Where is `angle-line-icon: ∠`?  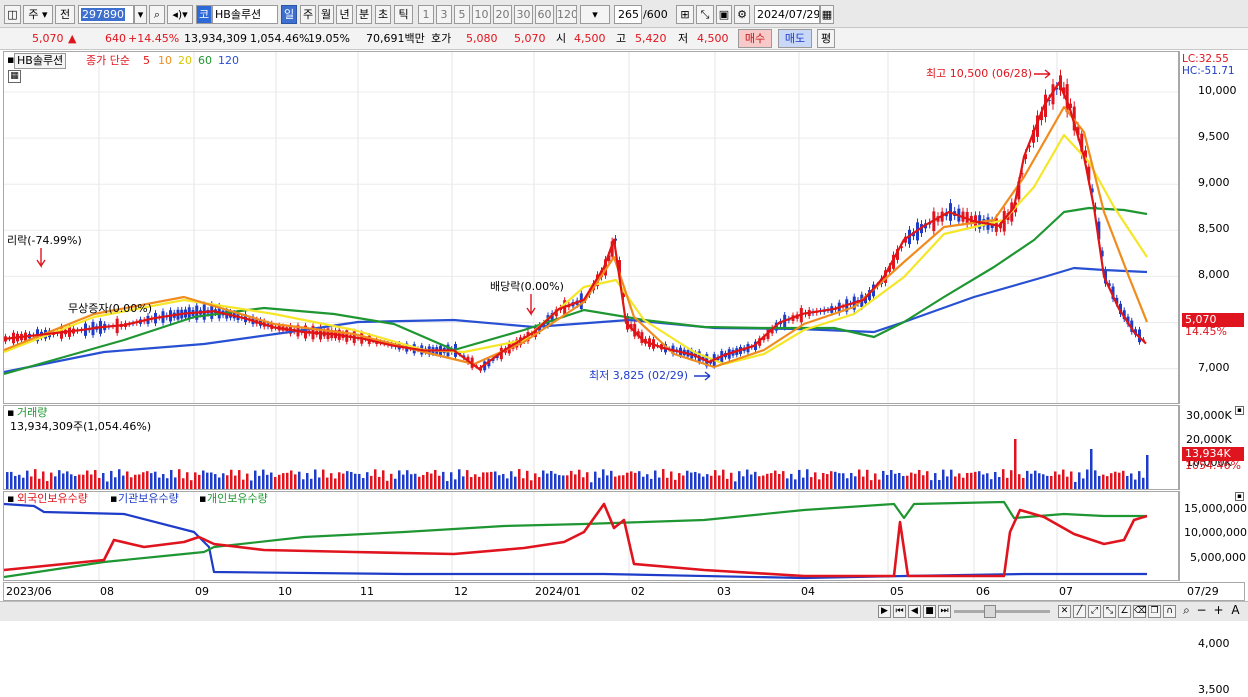 angle-line-icon: ∠ is located at coordinates (1124, 611).